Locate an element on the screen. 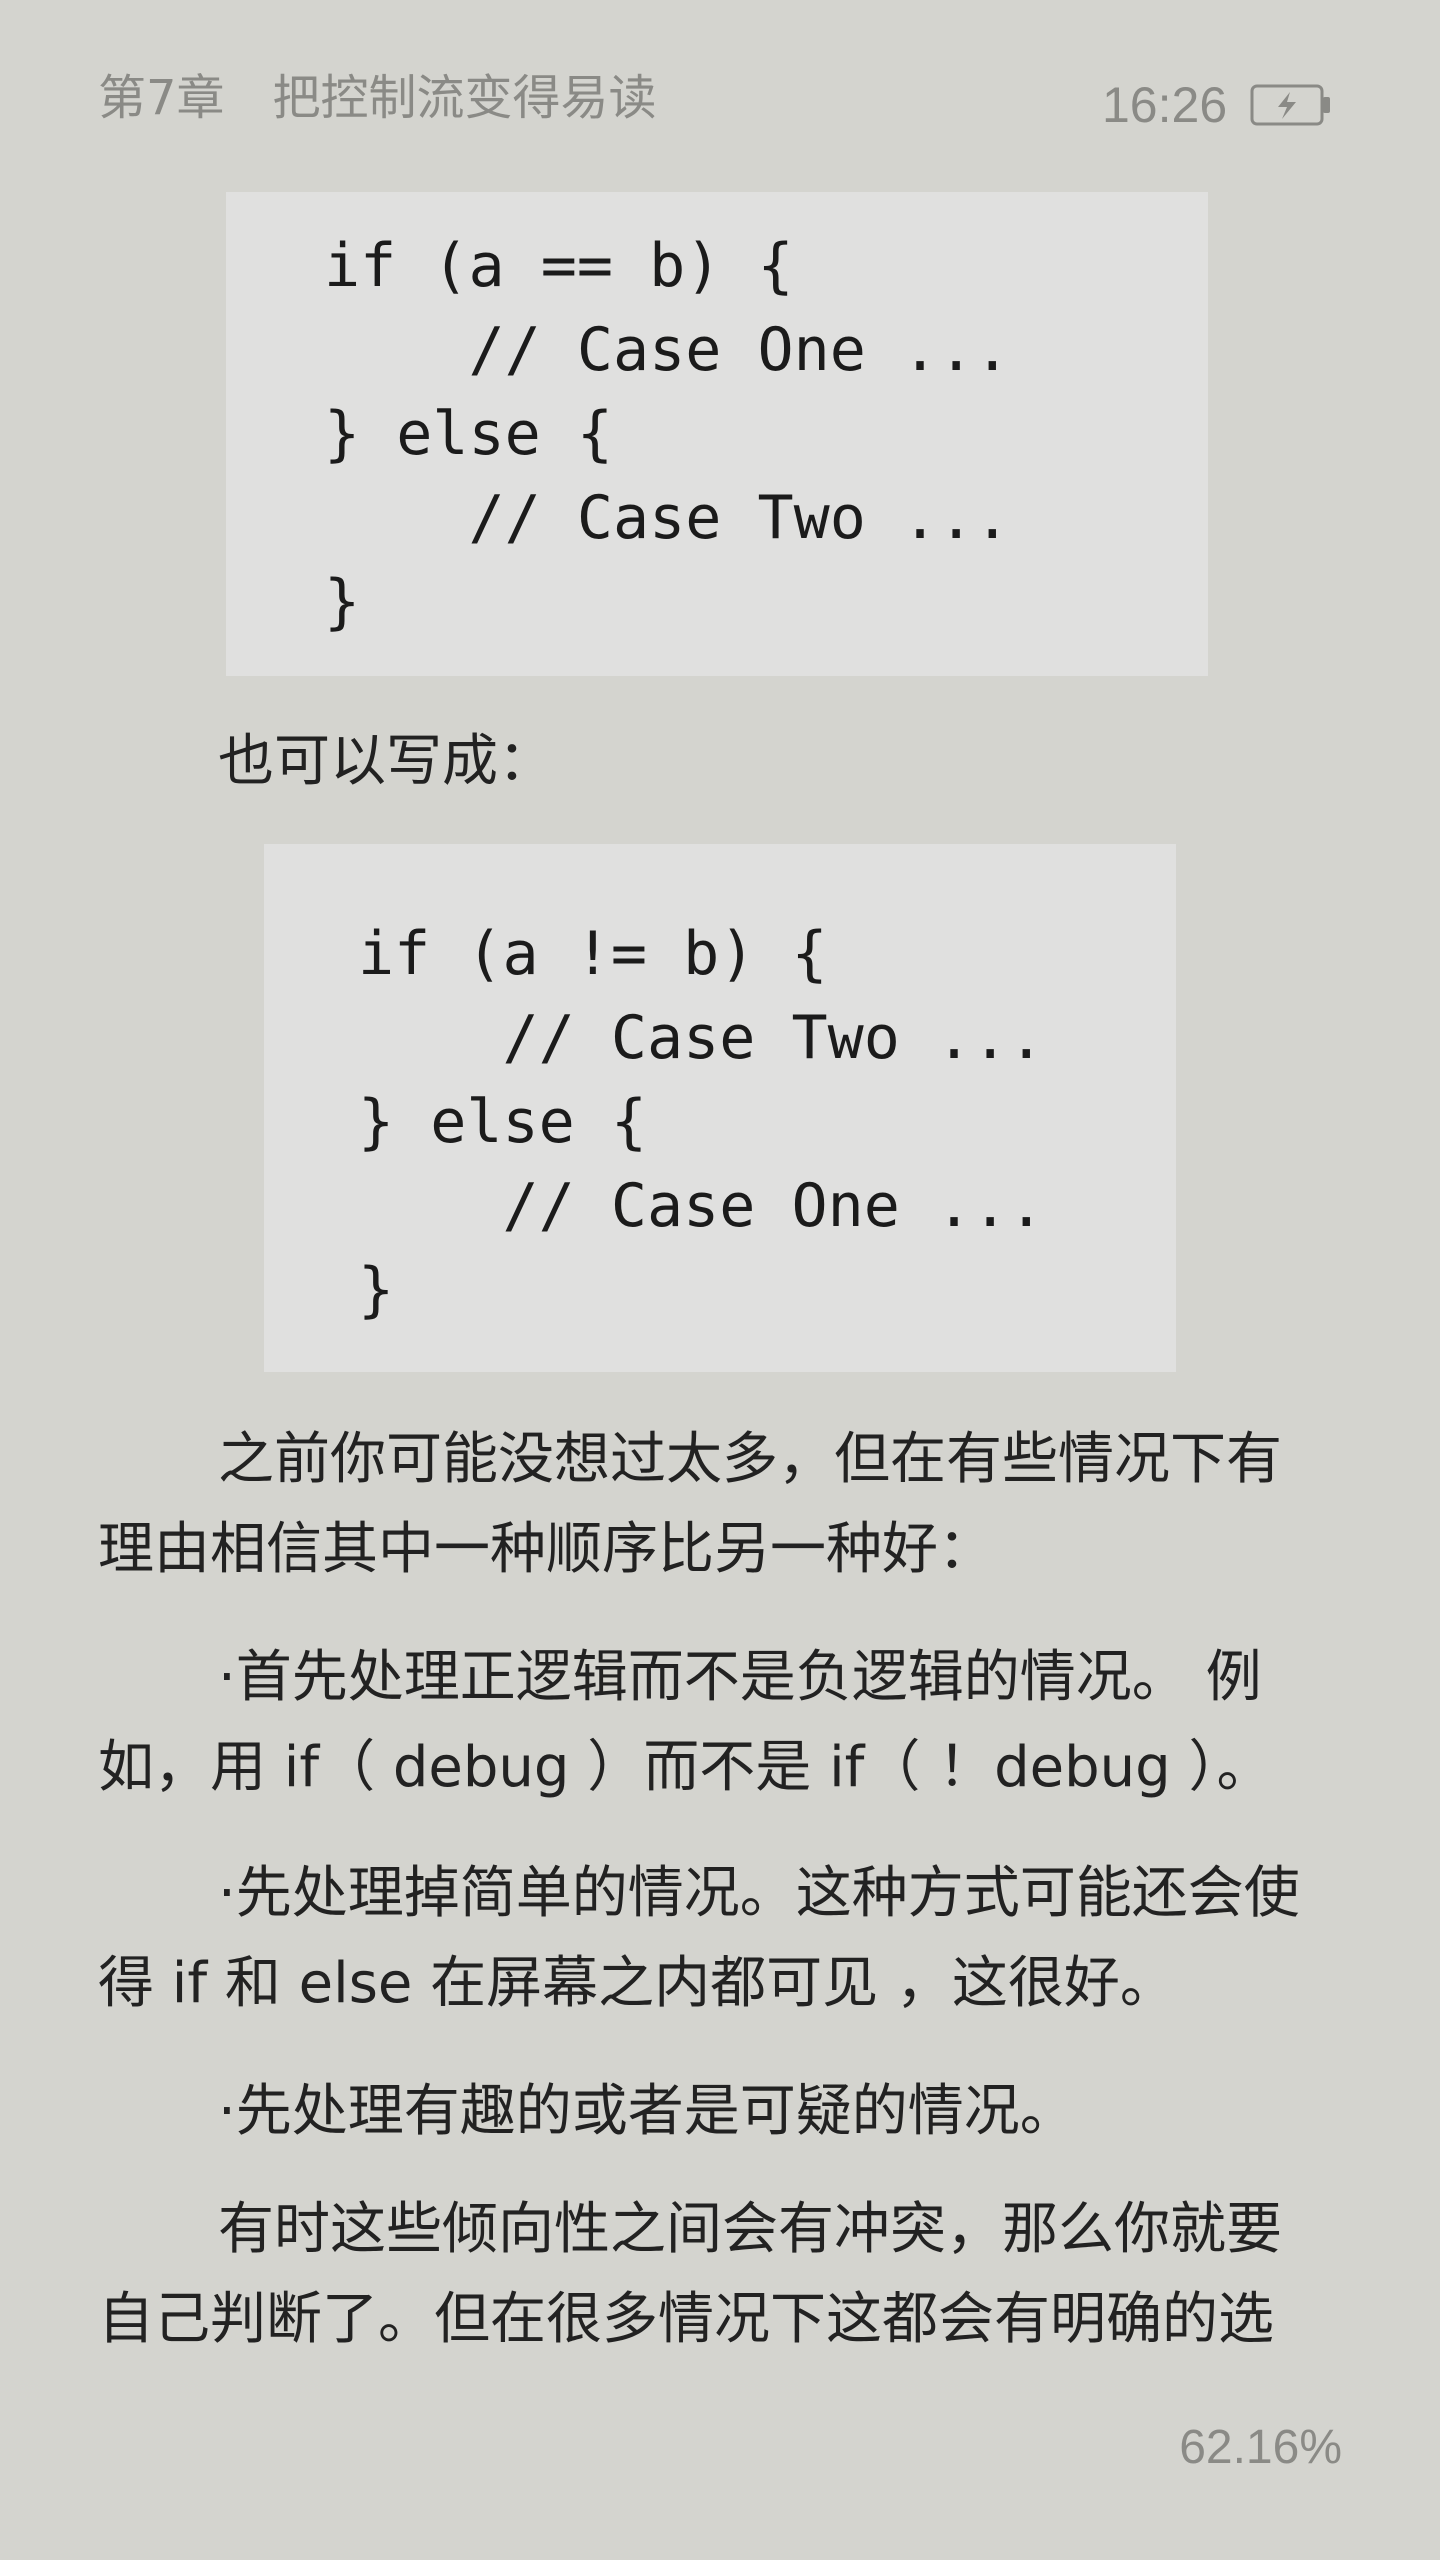  code-line: if (a != b) { is located at coordinates (593, 954).